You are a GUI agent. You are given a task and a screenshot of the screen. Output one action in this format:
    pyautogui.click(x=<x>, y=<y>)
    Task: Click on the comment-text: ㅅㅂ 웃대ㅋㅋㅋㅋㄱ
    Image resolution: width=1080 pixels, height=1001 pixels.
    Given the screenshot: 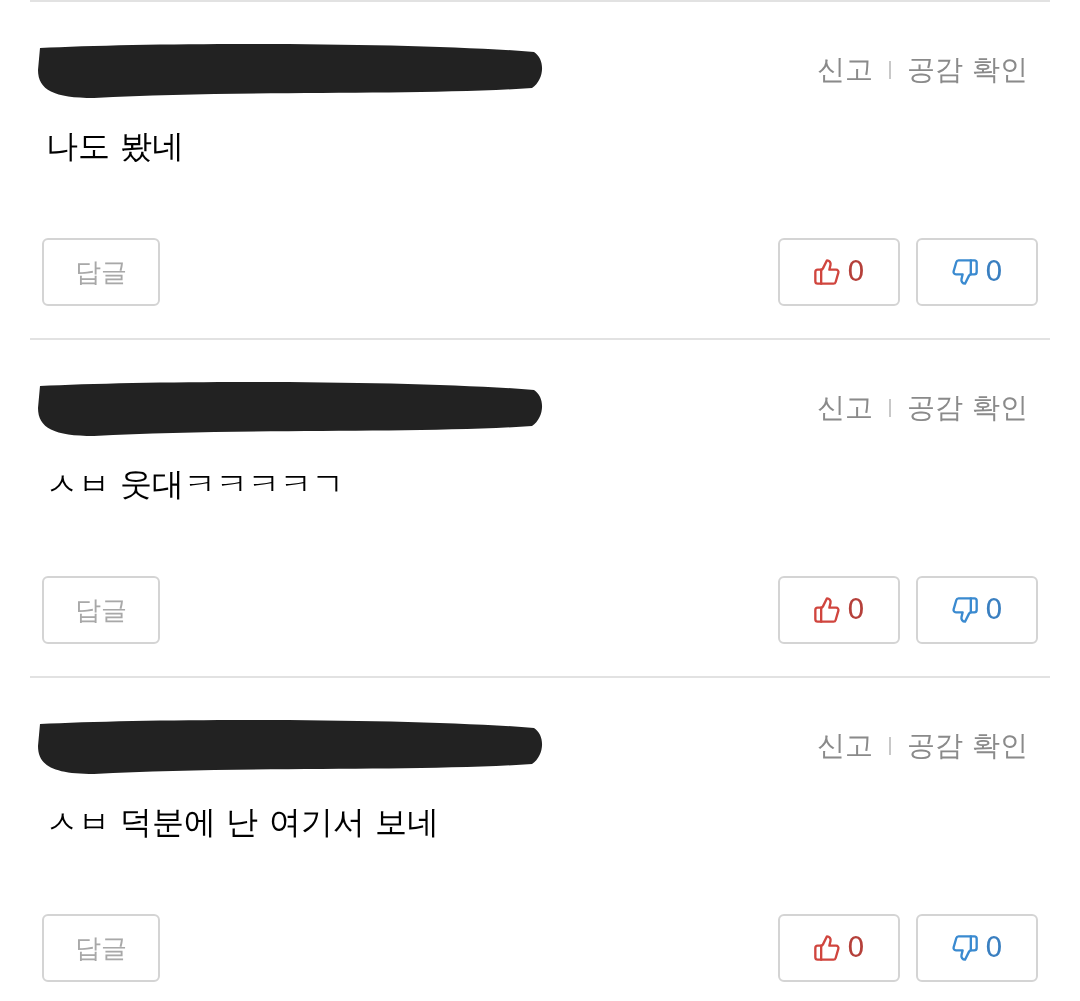 What is the action you would take?
    pyautogui.click(x=195, y=484)
    